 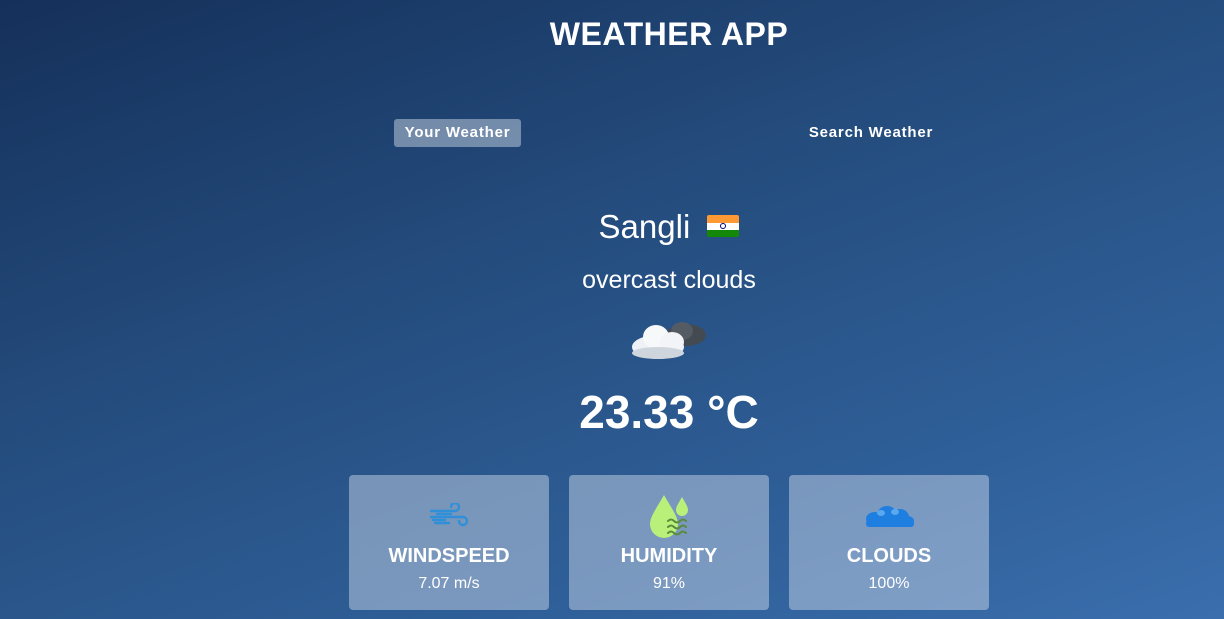 What do you see at coordinates (889, 556) in the screenshot?
I see `clouds-label: CLOUDS` at bounding box center [889, 556].